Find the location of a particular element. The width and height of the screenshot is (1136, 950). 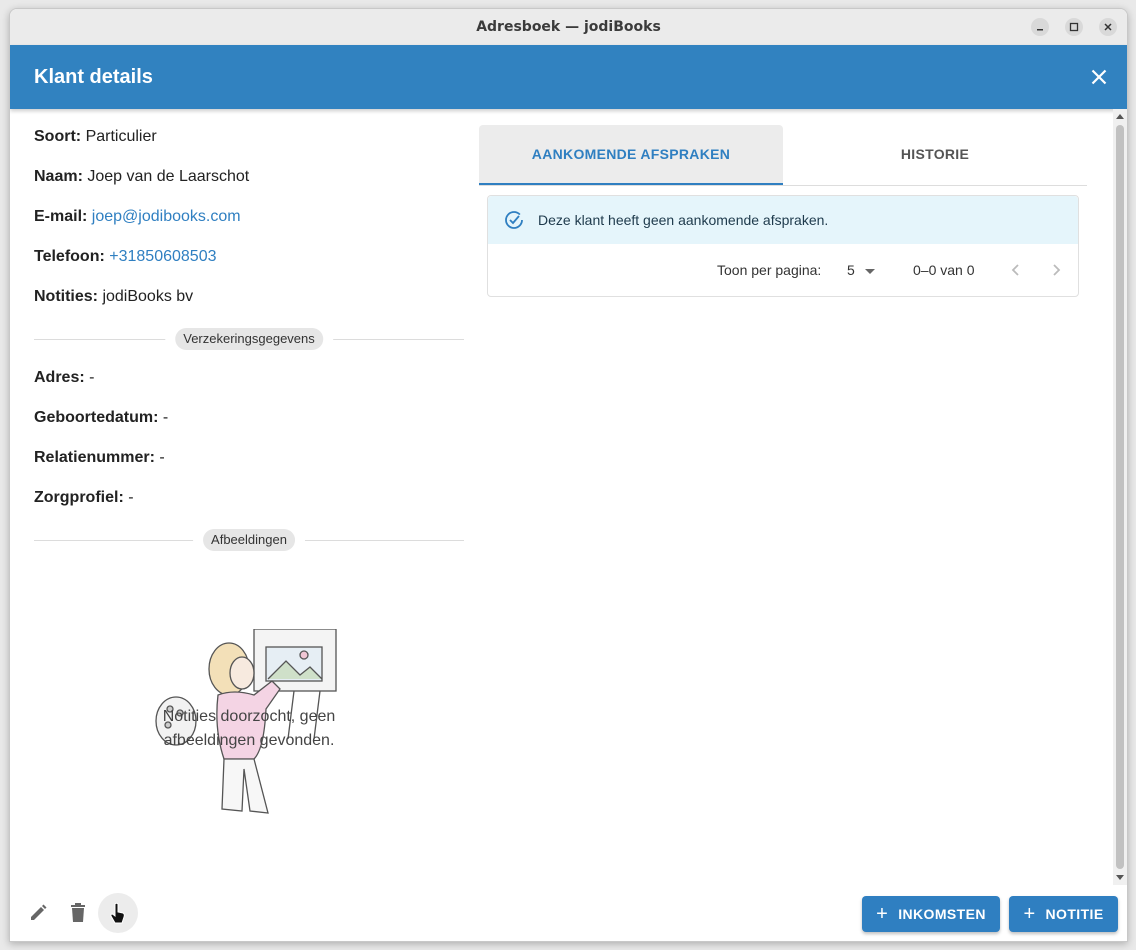

field-label: Adres: is located at coordinates (59, 377).